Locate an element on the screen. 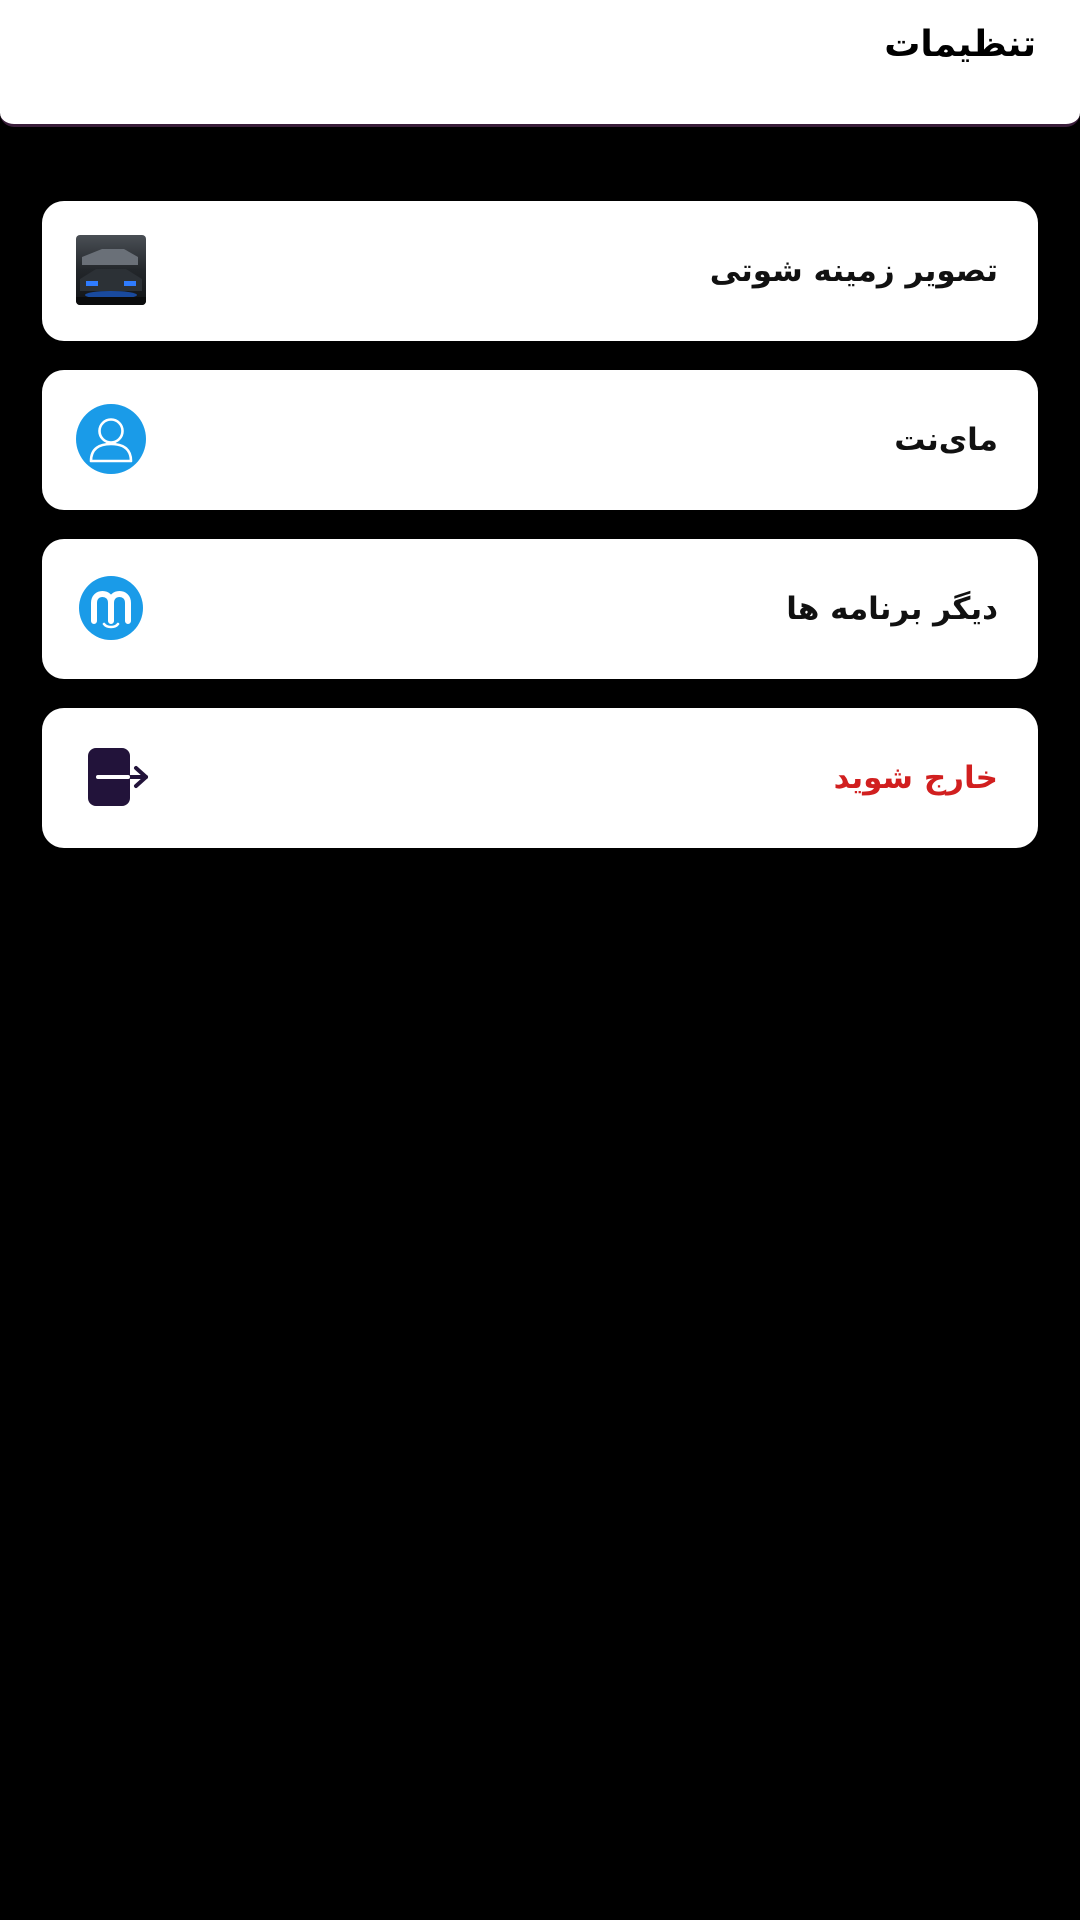 The image size is (1080, 1920). wallpaper-setting-item: تصویر زمینه شوتی is located at coordinates (540, 271).